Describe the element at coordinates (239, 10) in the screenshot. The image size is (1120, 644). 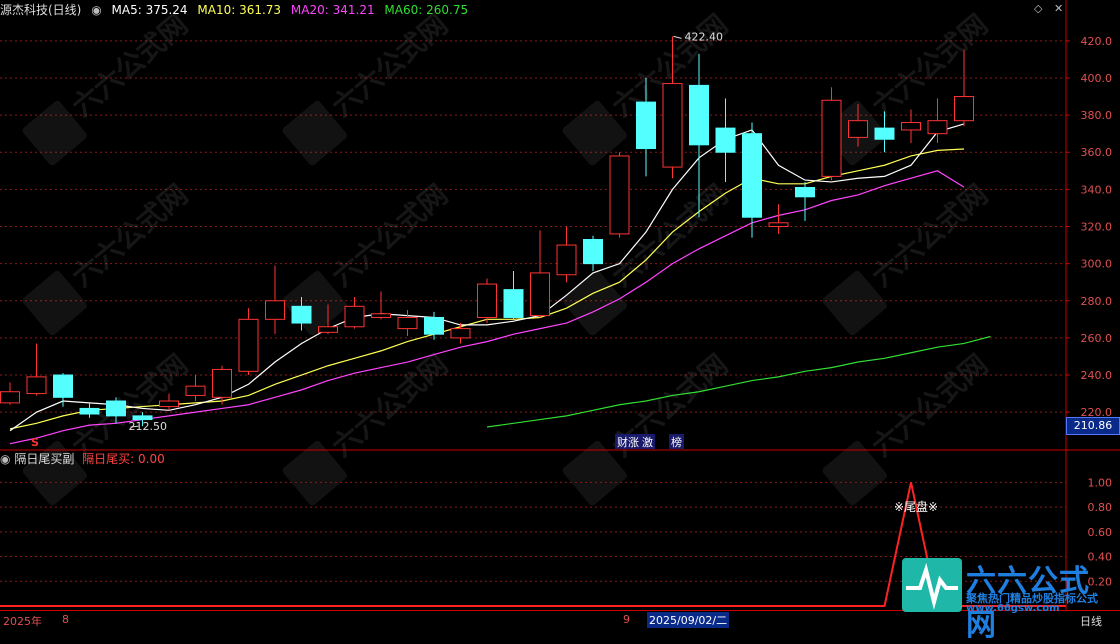
I see `ma10-label: MA10: 361.73` at that location.